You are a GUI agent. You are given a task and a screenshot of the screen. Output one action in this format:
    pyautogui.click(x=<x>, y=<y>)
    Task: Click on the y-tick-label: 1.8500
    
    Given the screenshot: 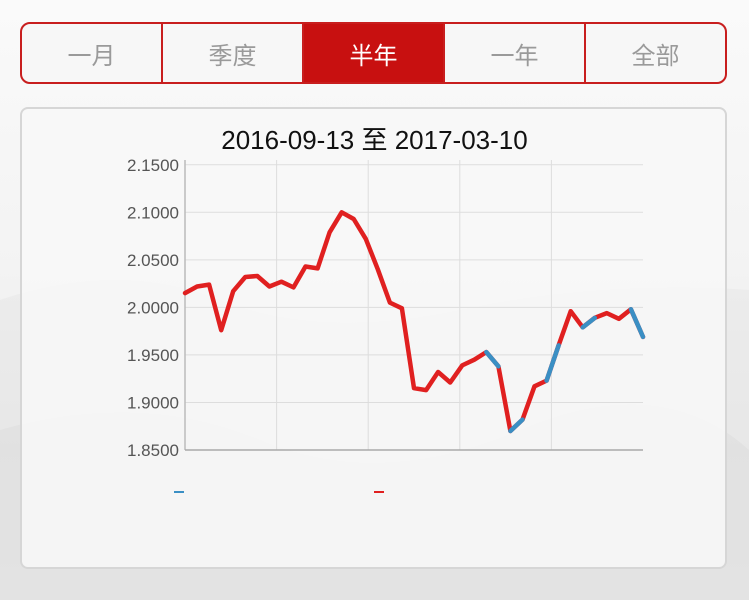 What is the action you would take?
    pyautogui.click(x=153, y=450)
    